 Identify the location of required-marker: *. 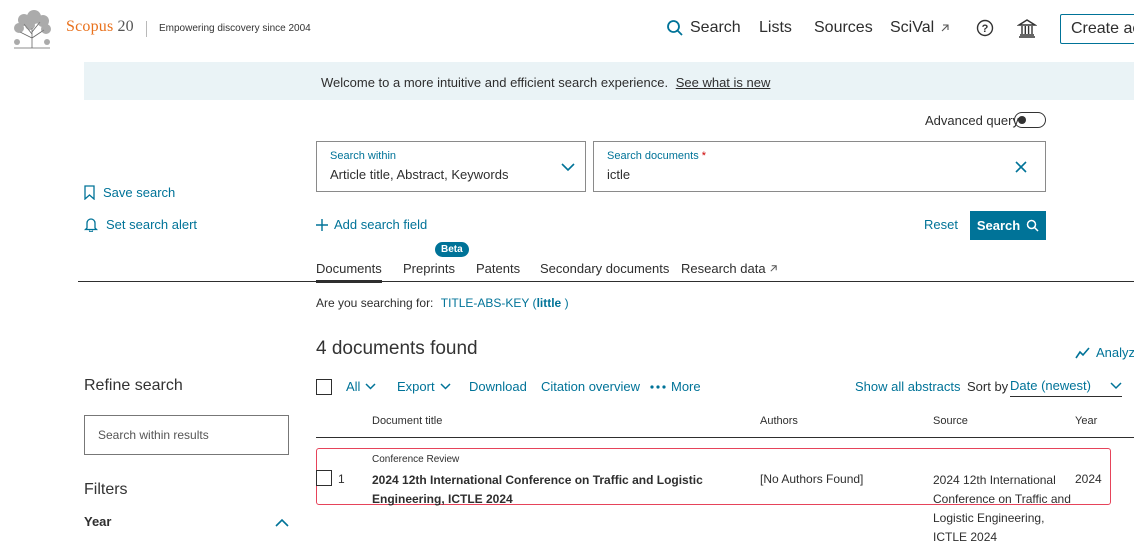
(704, 156).